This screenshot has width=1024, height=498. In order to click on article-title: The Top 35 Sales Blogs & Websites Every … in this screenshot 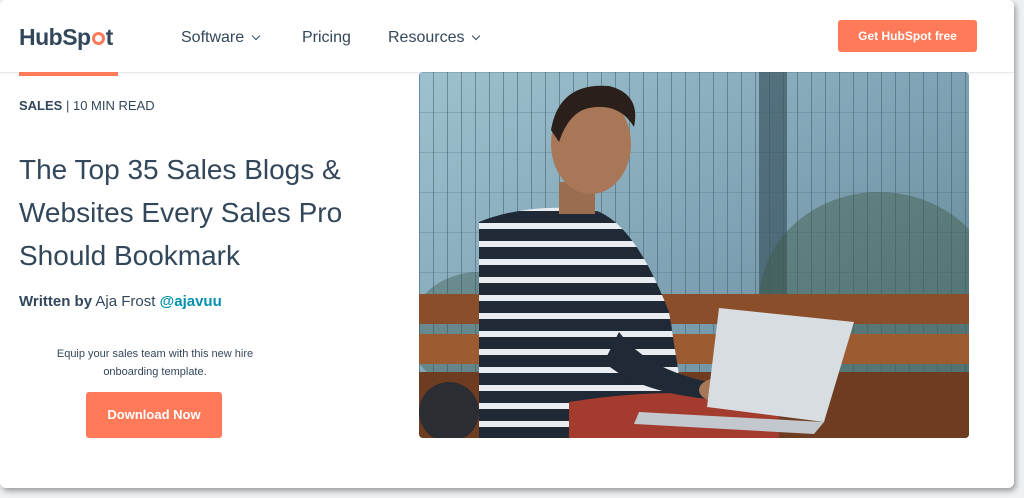, I will do `click(181, 212)`.